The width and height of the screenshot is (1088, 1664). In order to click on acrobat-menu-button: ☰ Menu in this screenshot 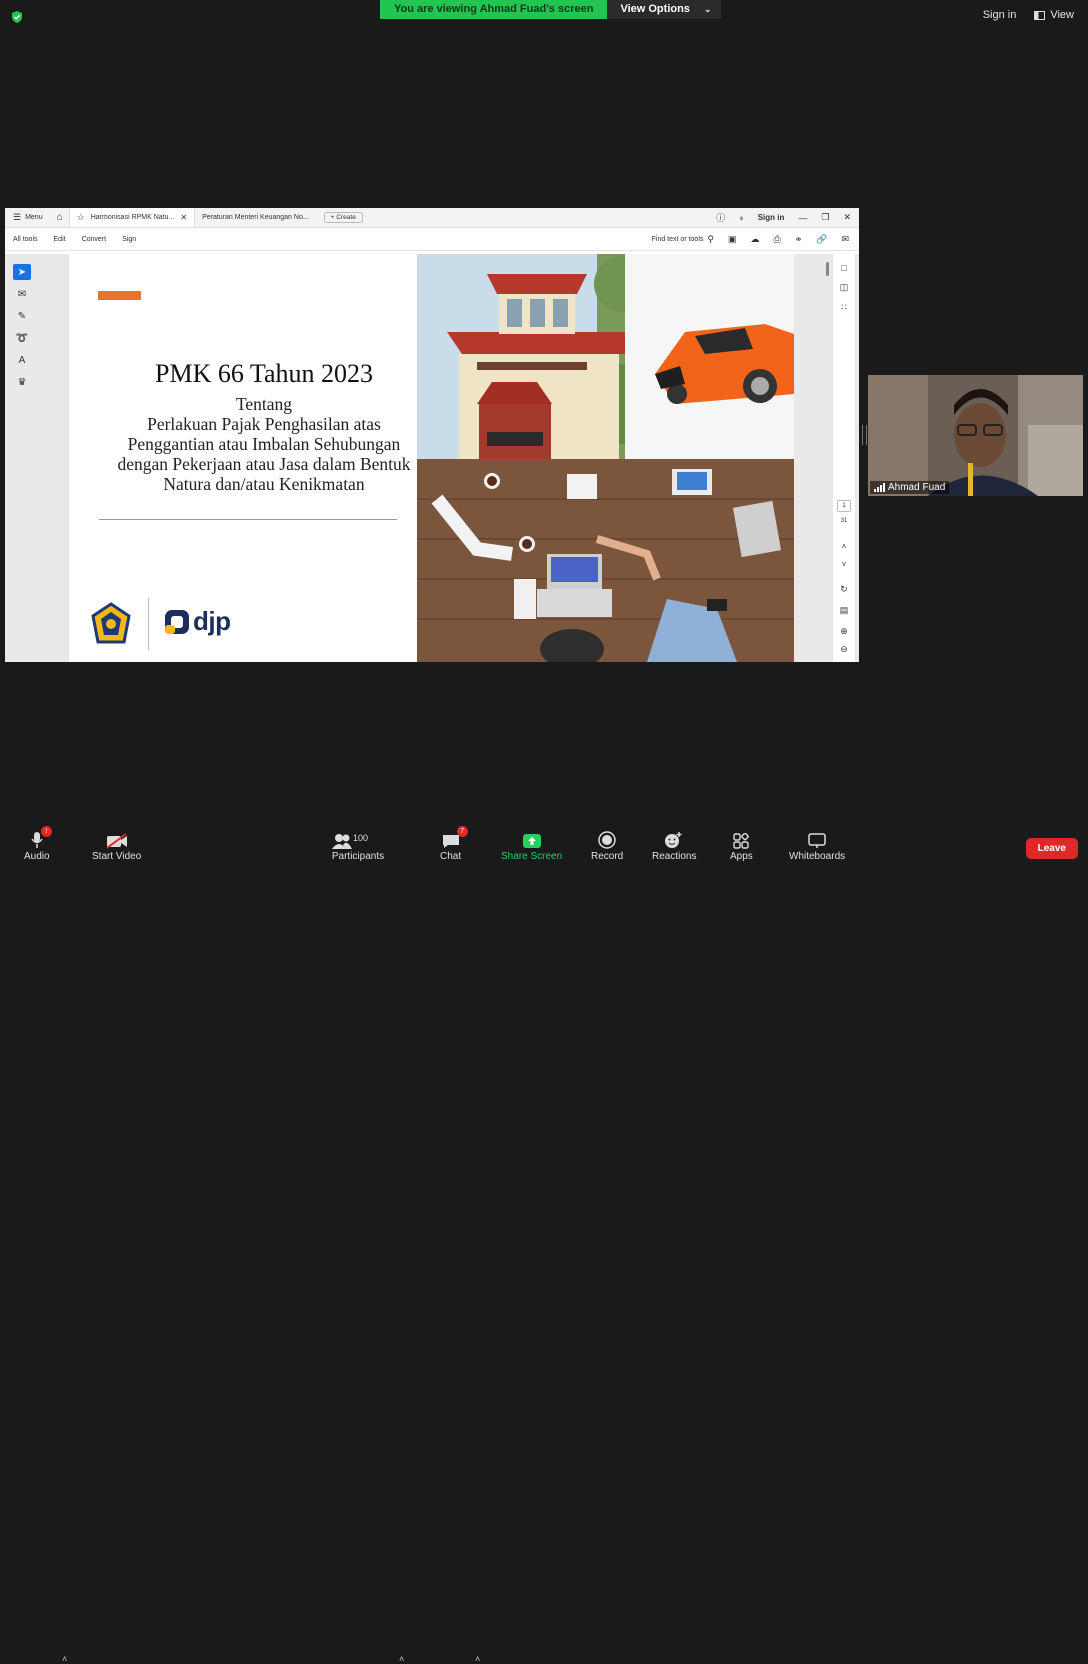, I will do `click(28, 217)`.